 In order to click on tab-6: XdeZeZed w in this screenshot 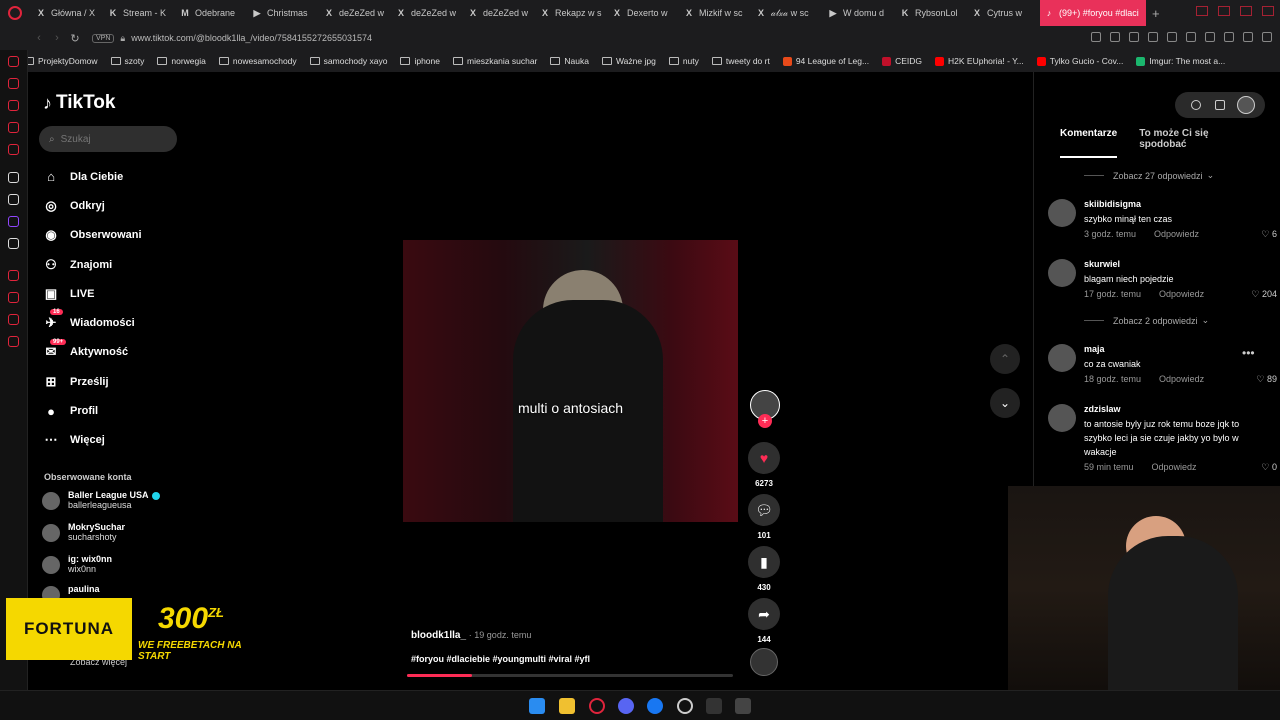, I will do `click(500, 13)`.